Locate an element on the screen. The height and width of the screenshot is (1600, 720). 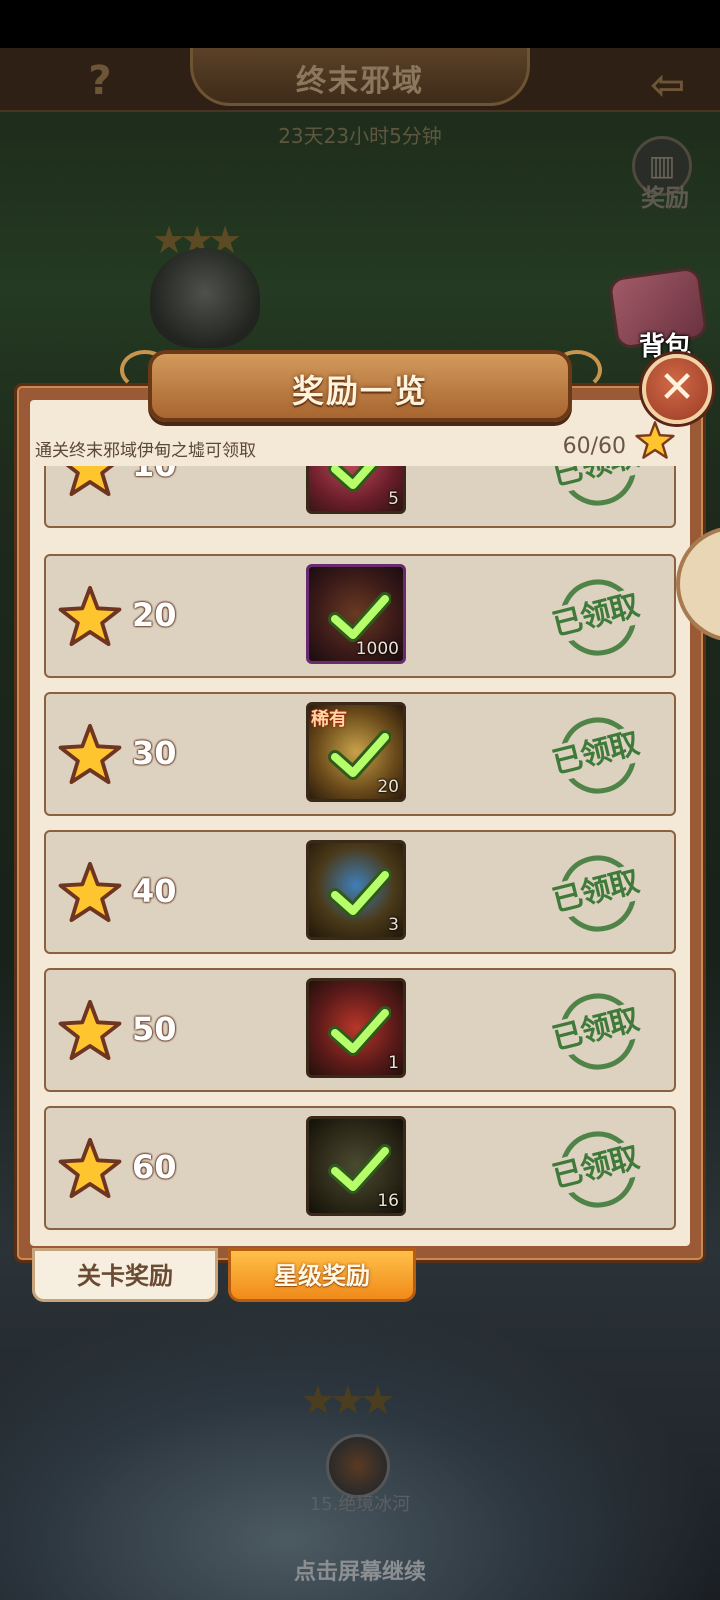
reward-row: 10 5 已领取 is located at coordinates (360, 497).